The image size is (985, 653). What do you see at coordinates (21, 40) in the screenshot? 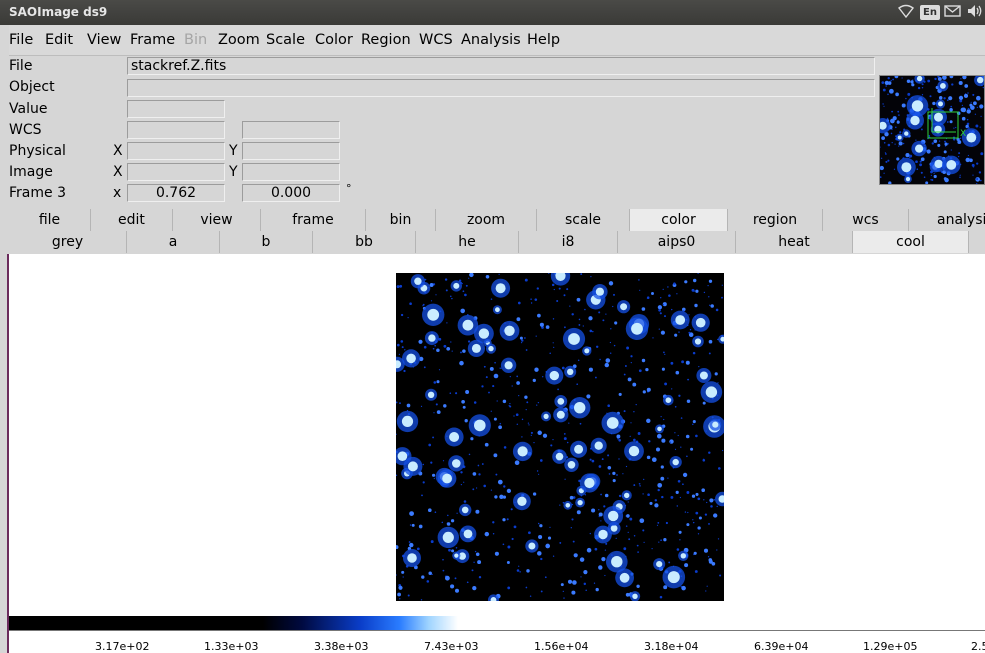
I see `menu-file: File` at bounding box center [21, 40].